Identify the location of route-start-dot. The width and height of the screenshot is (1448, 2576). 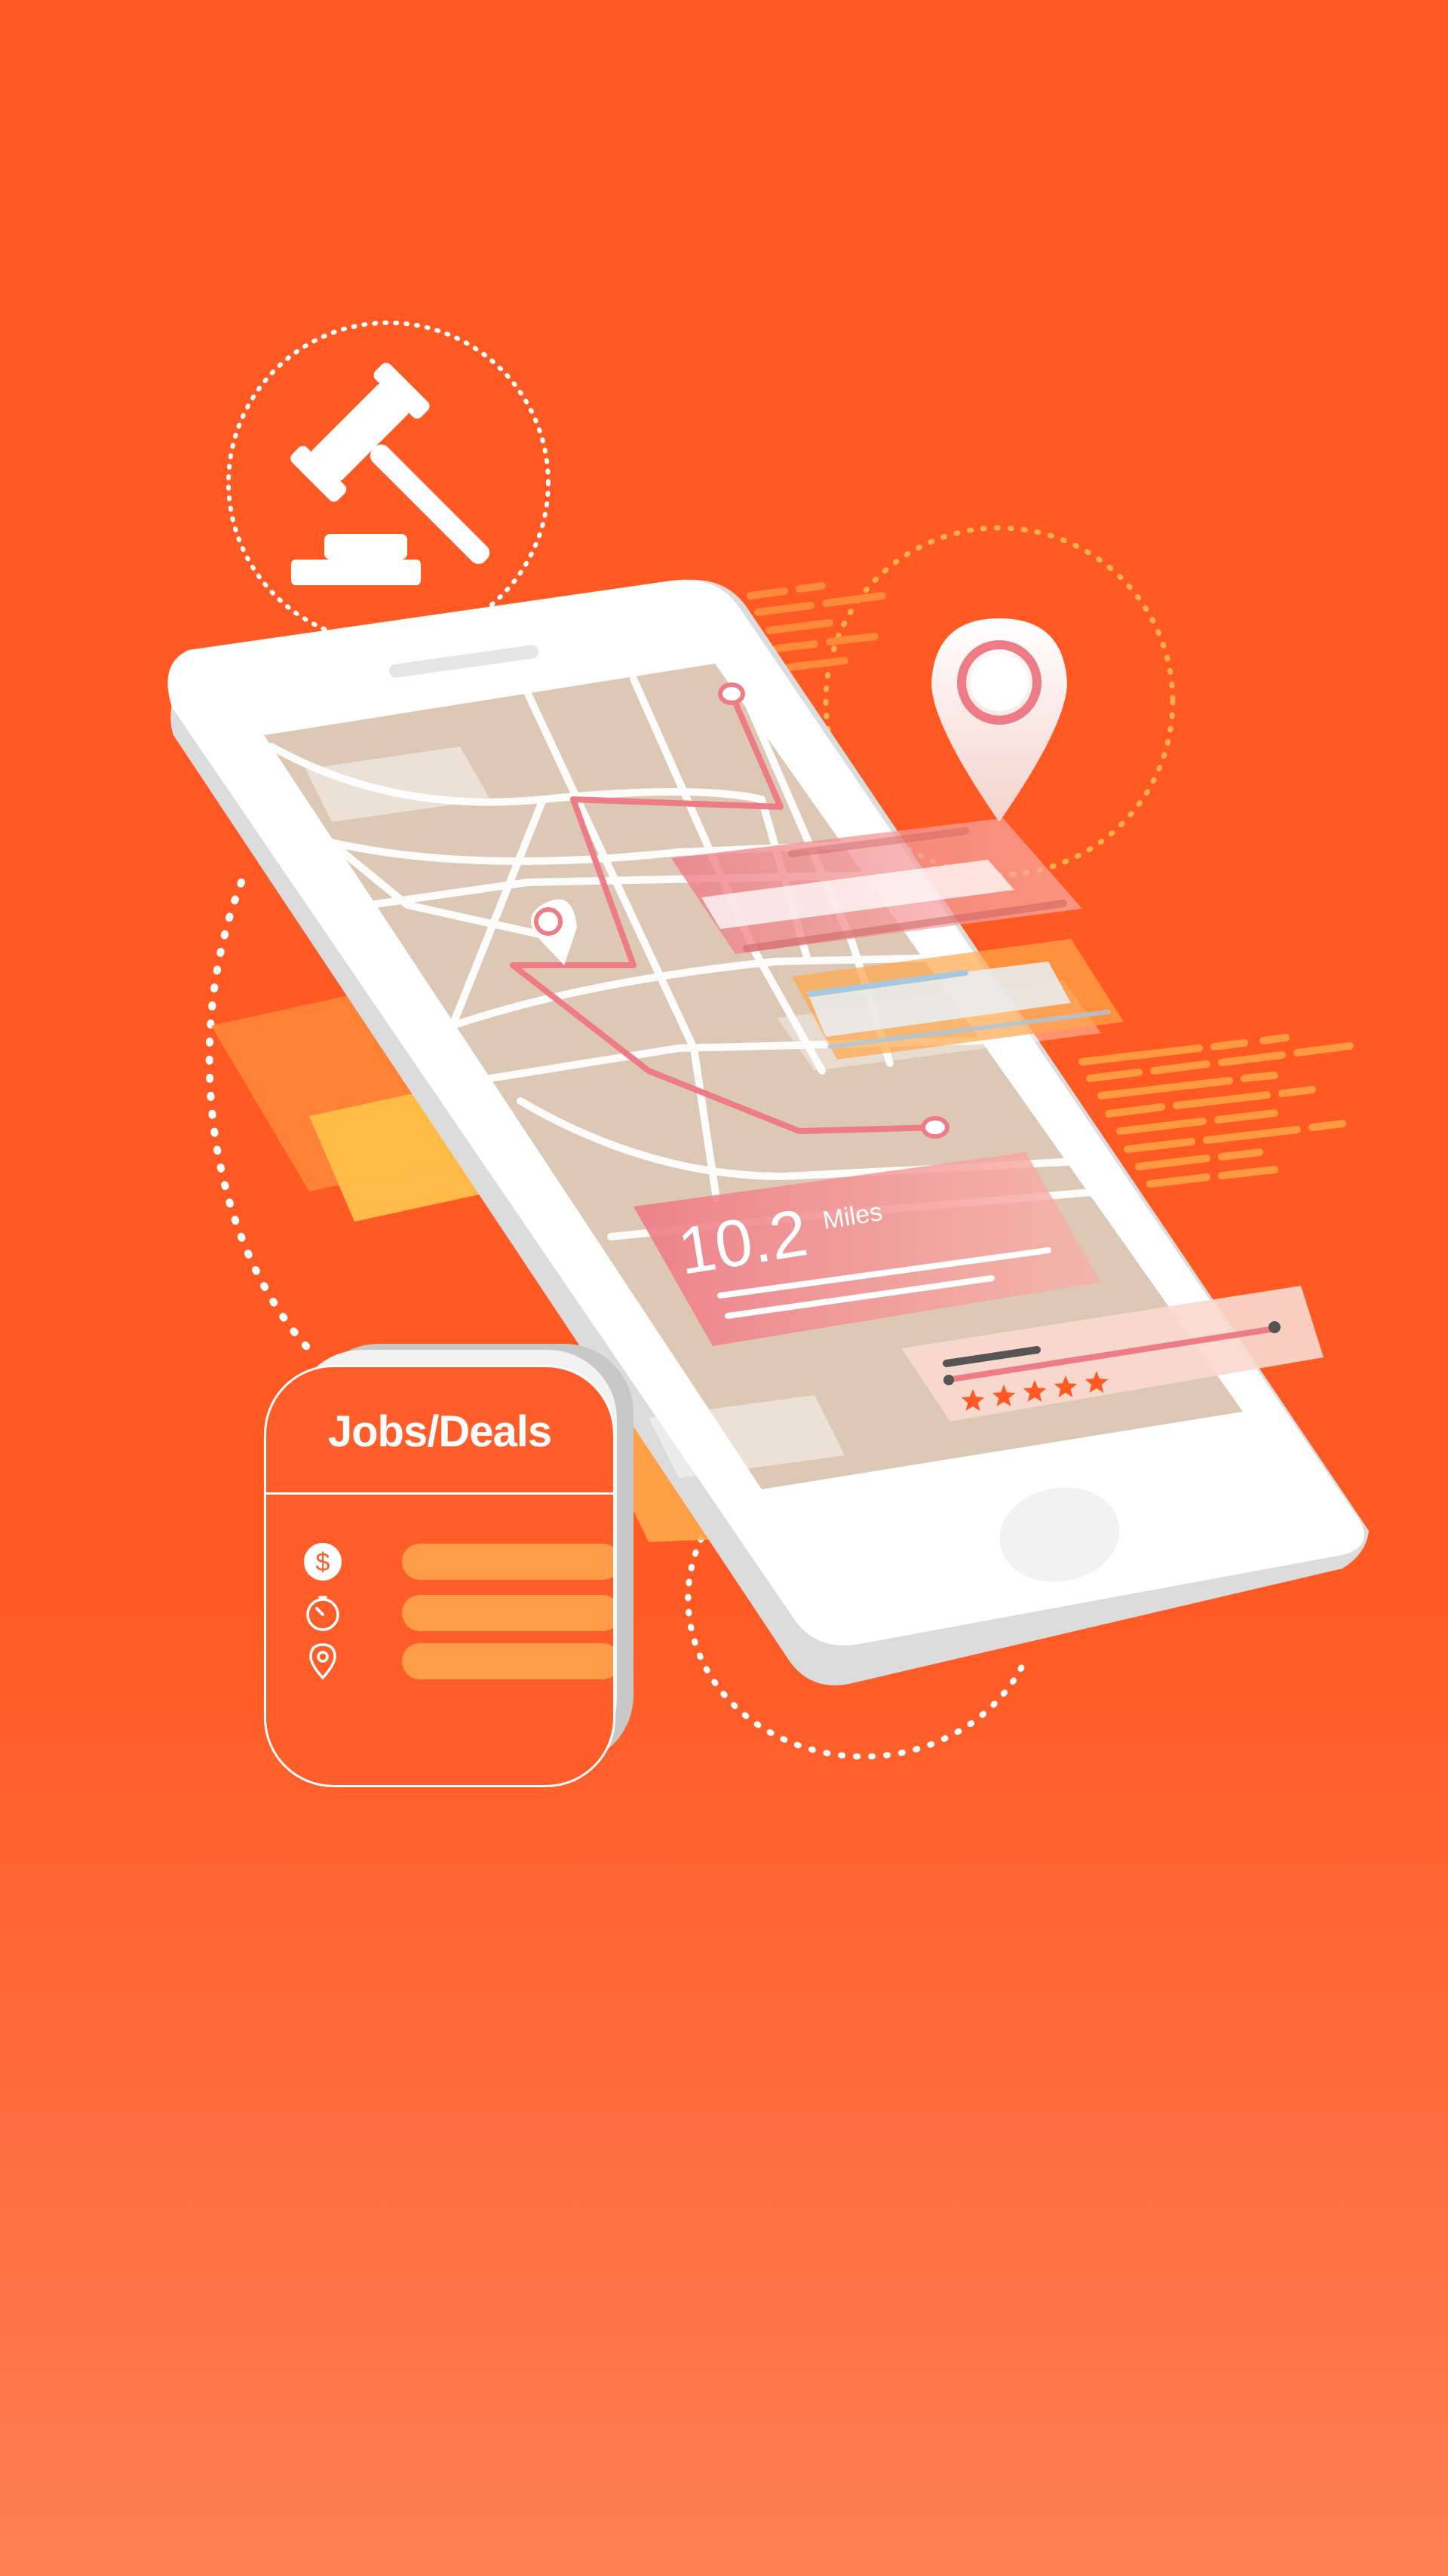
(731, 693).